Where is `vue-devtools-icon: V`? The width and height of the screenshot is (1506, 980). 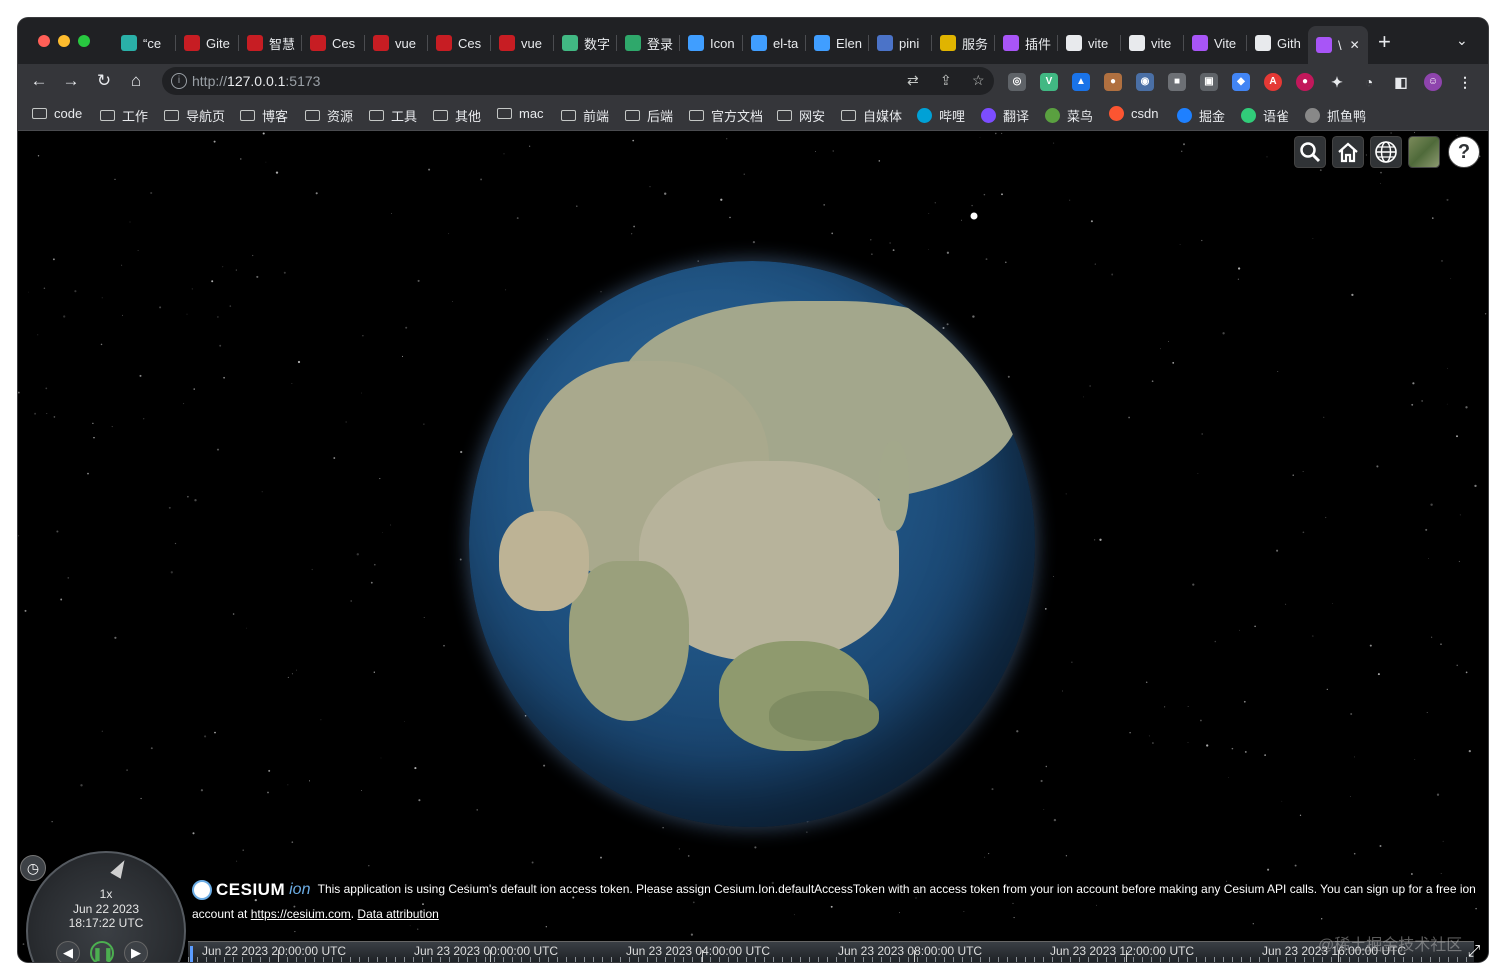 vue-devtools-icon: V is located at coordinates (1049, 82).